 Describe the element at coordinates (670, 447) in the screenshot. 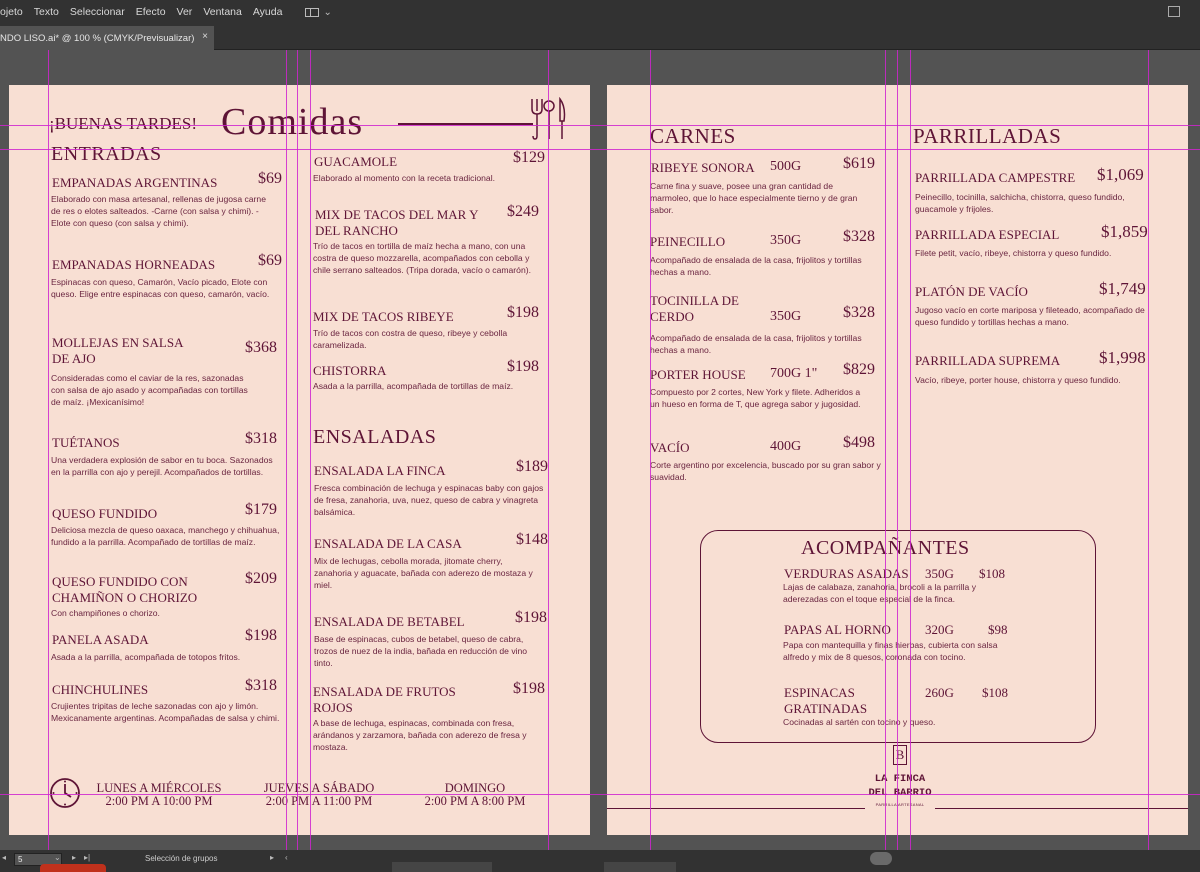

I see `item-name: VACÍO` at that location.